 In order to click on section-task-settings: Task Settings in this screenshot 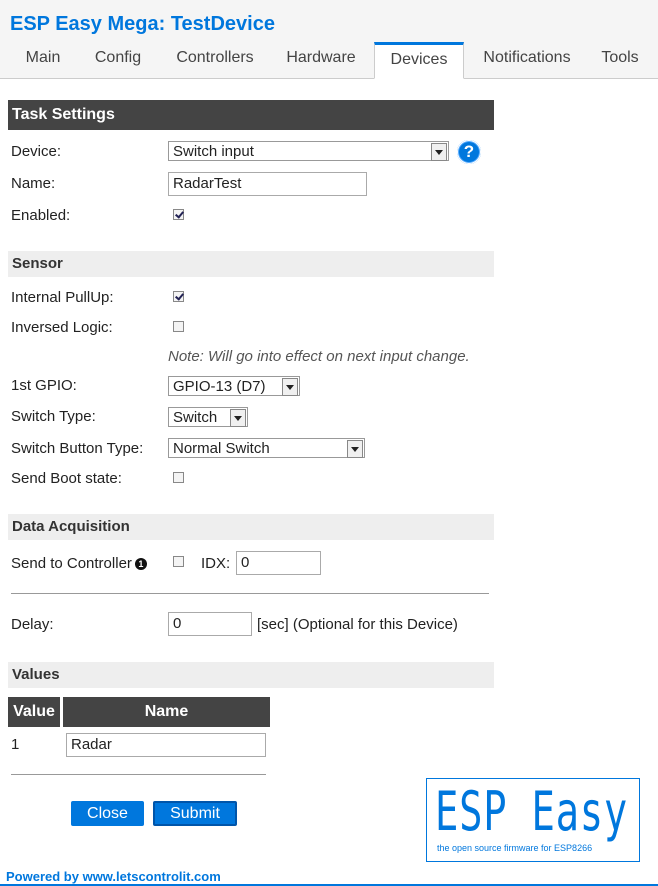, I will do `click(251, 115)`.